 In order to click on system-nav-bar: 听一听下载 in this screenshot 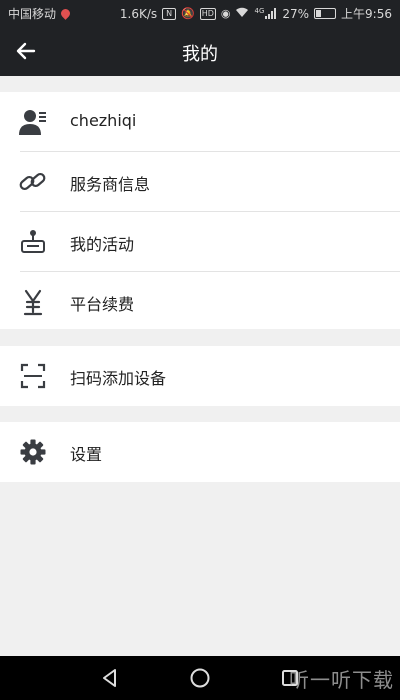, I will do `click(200, 678)`.